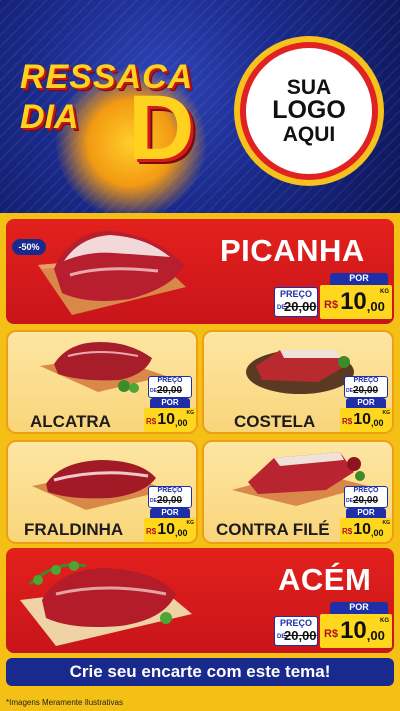  What do you see at coordinates (309, 134) in the screenshot?
I see `logo-text-3: AQUI` at bounding box center [309, 134].